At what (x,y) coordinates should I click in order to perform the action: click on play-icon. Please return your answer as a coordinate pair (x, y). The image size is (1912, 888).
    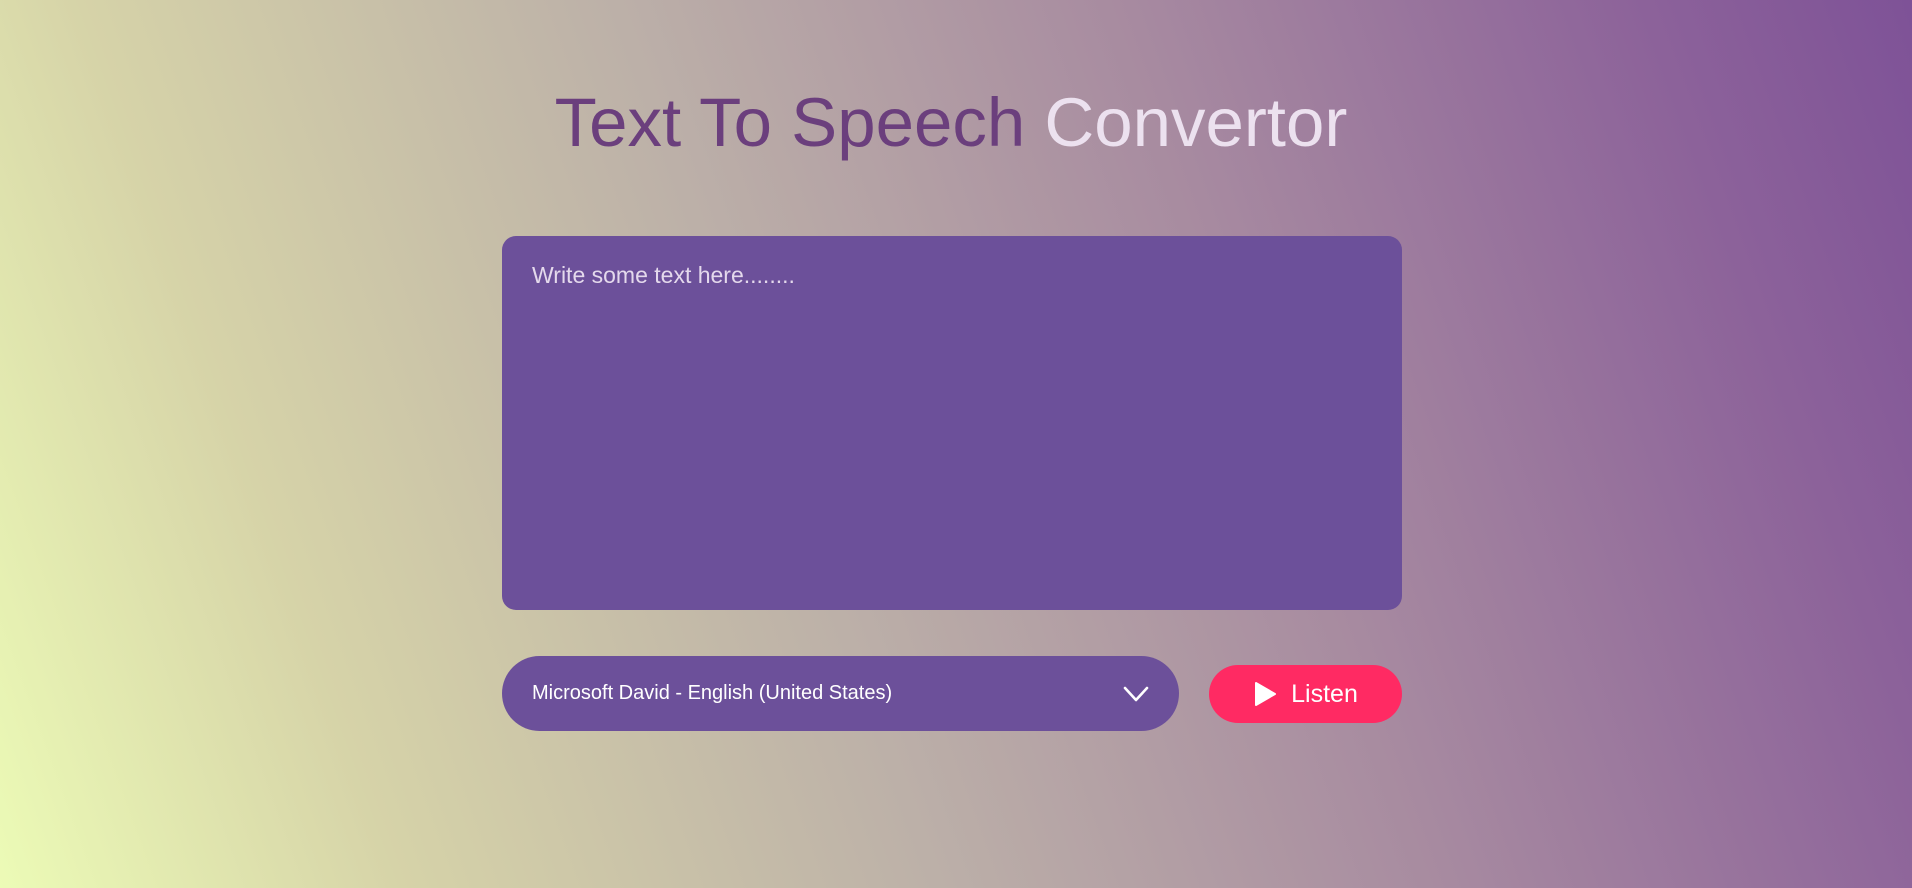
    Looking at the image, I should click on (1265, 694).